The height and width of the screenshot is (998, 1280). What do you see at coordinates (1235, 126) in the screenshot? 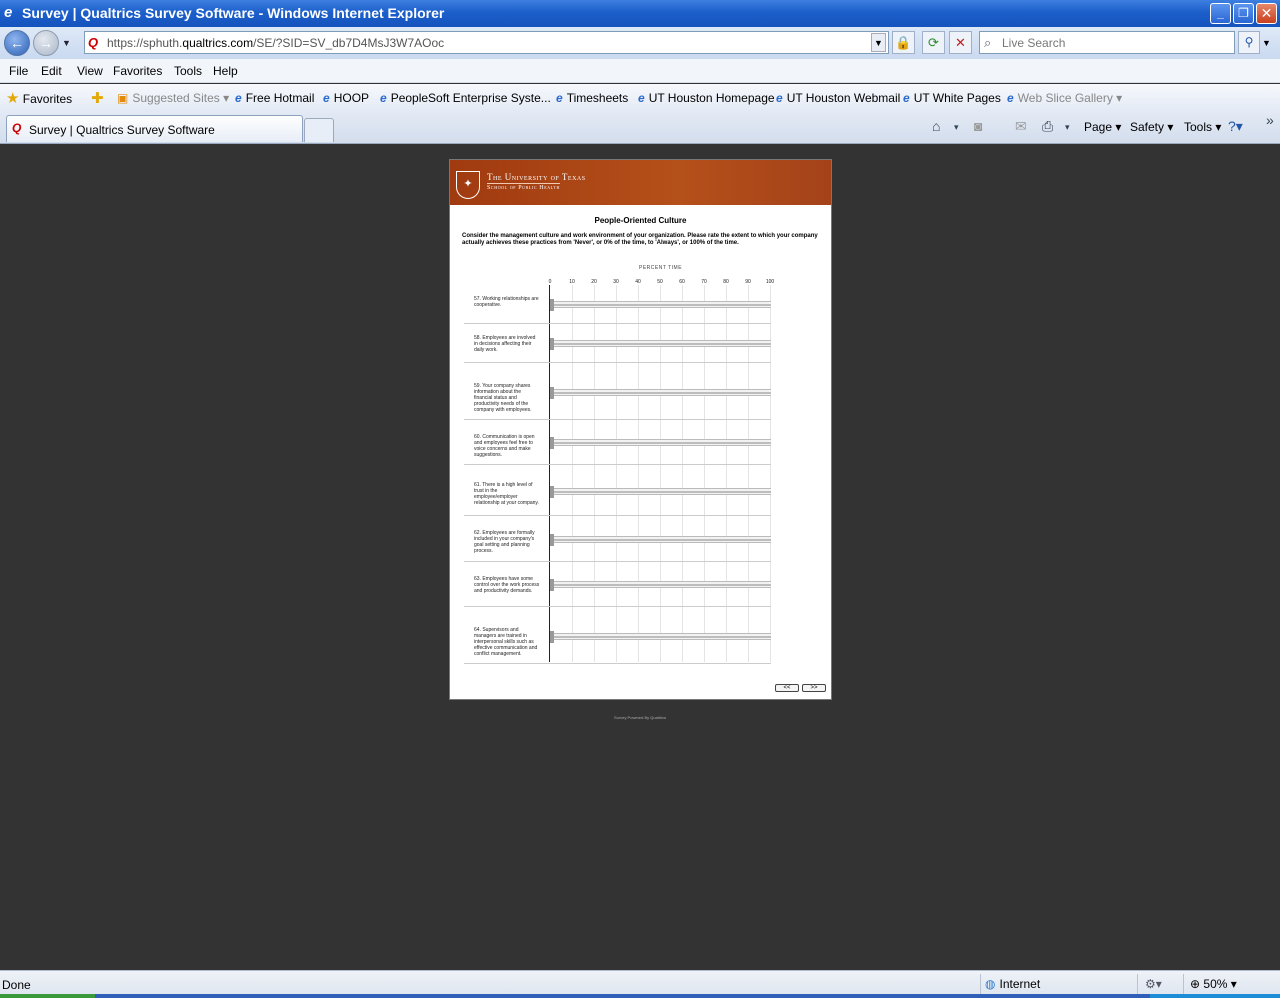
I see `help-icon: ?▾` at bounding box center [1235, 126].